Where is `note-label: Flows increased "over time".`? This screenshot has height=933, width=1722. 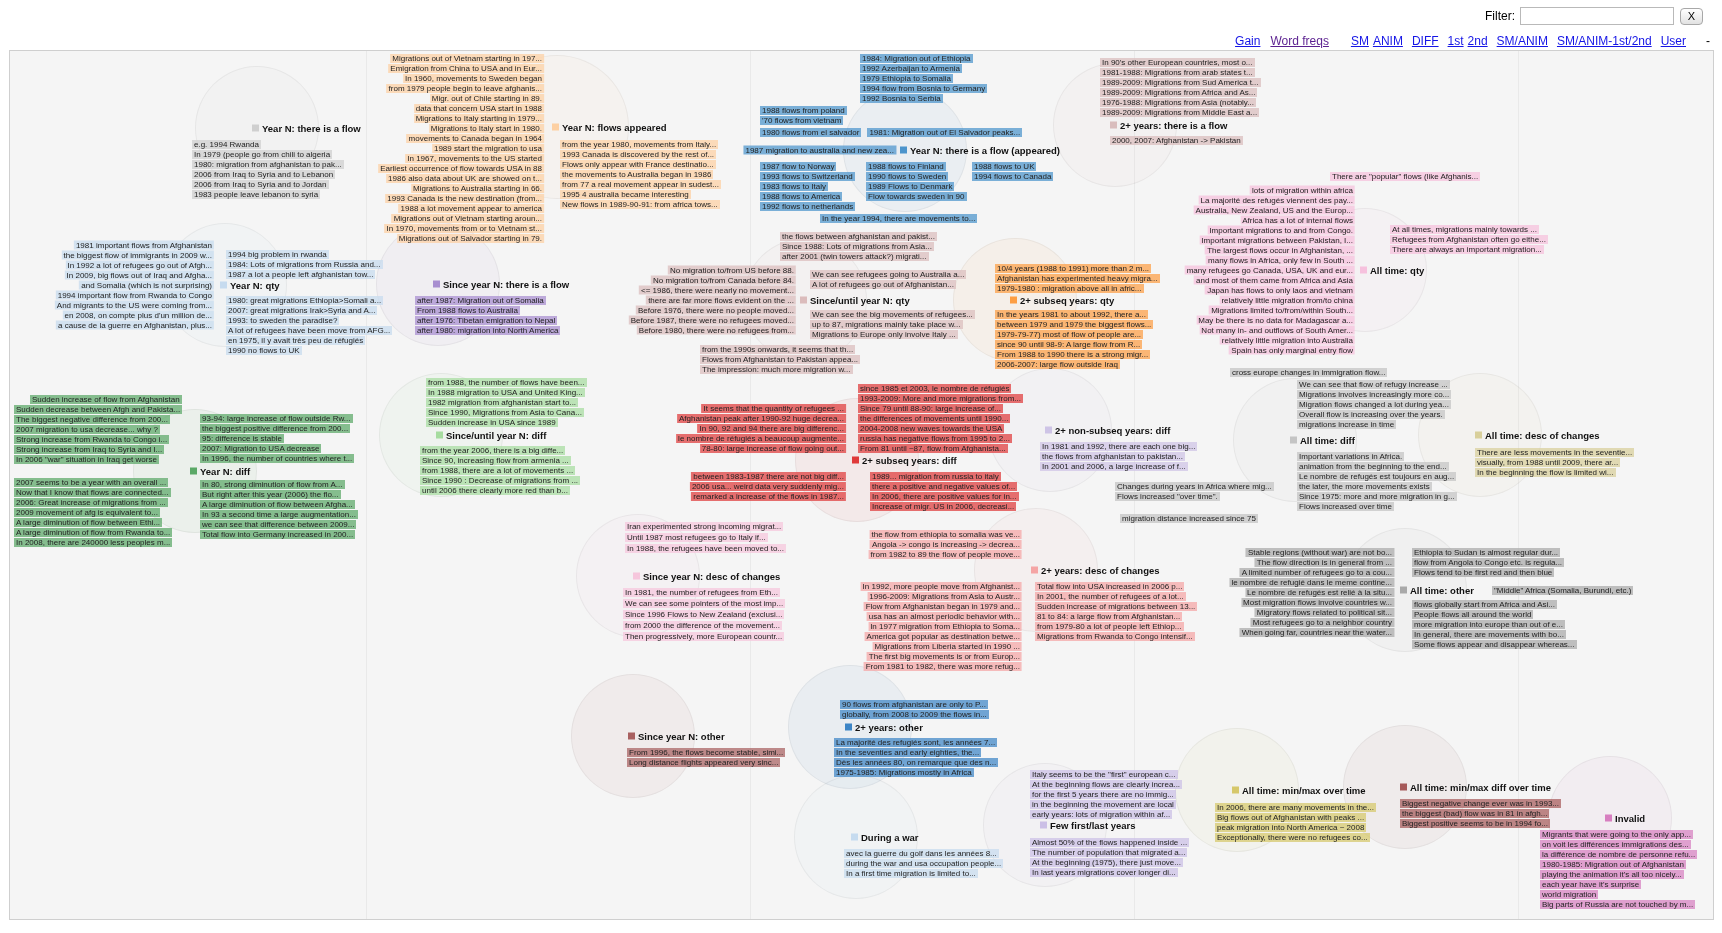
note-label: Flows increased "over time". is located at coordinates (1167, 496).